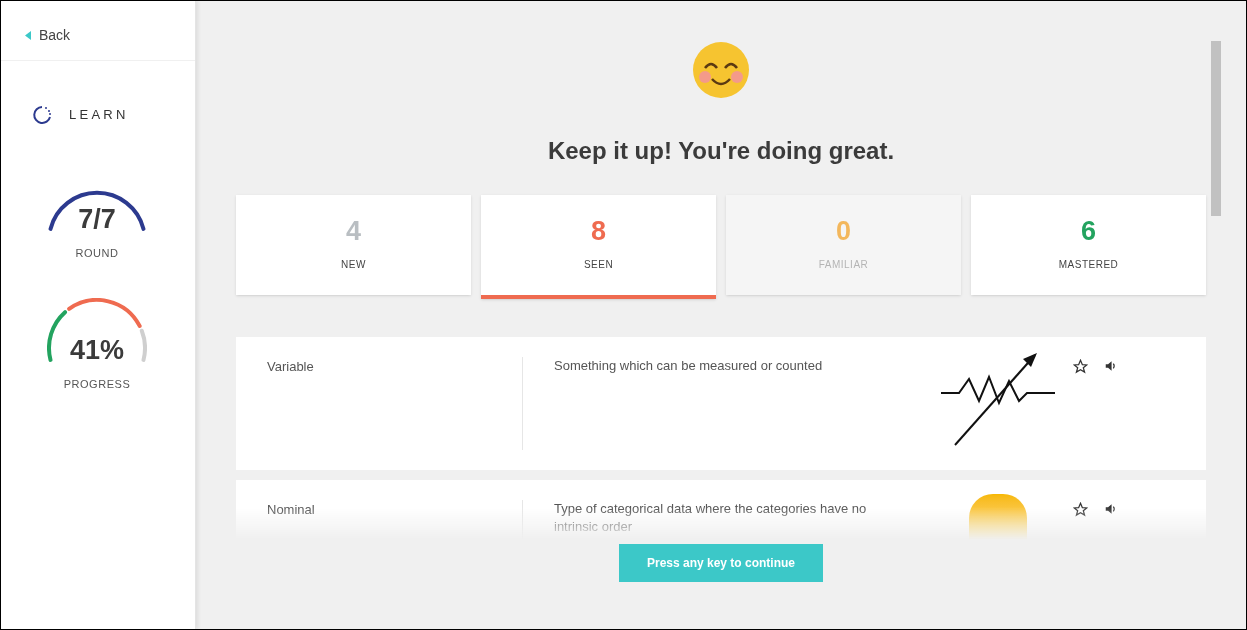  I want to click on triangle-icon, so click(28, 35).